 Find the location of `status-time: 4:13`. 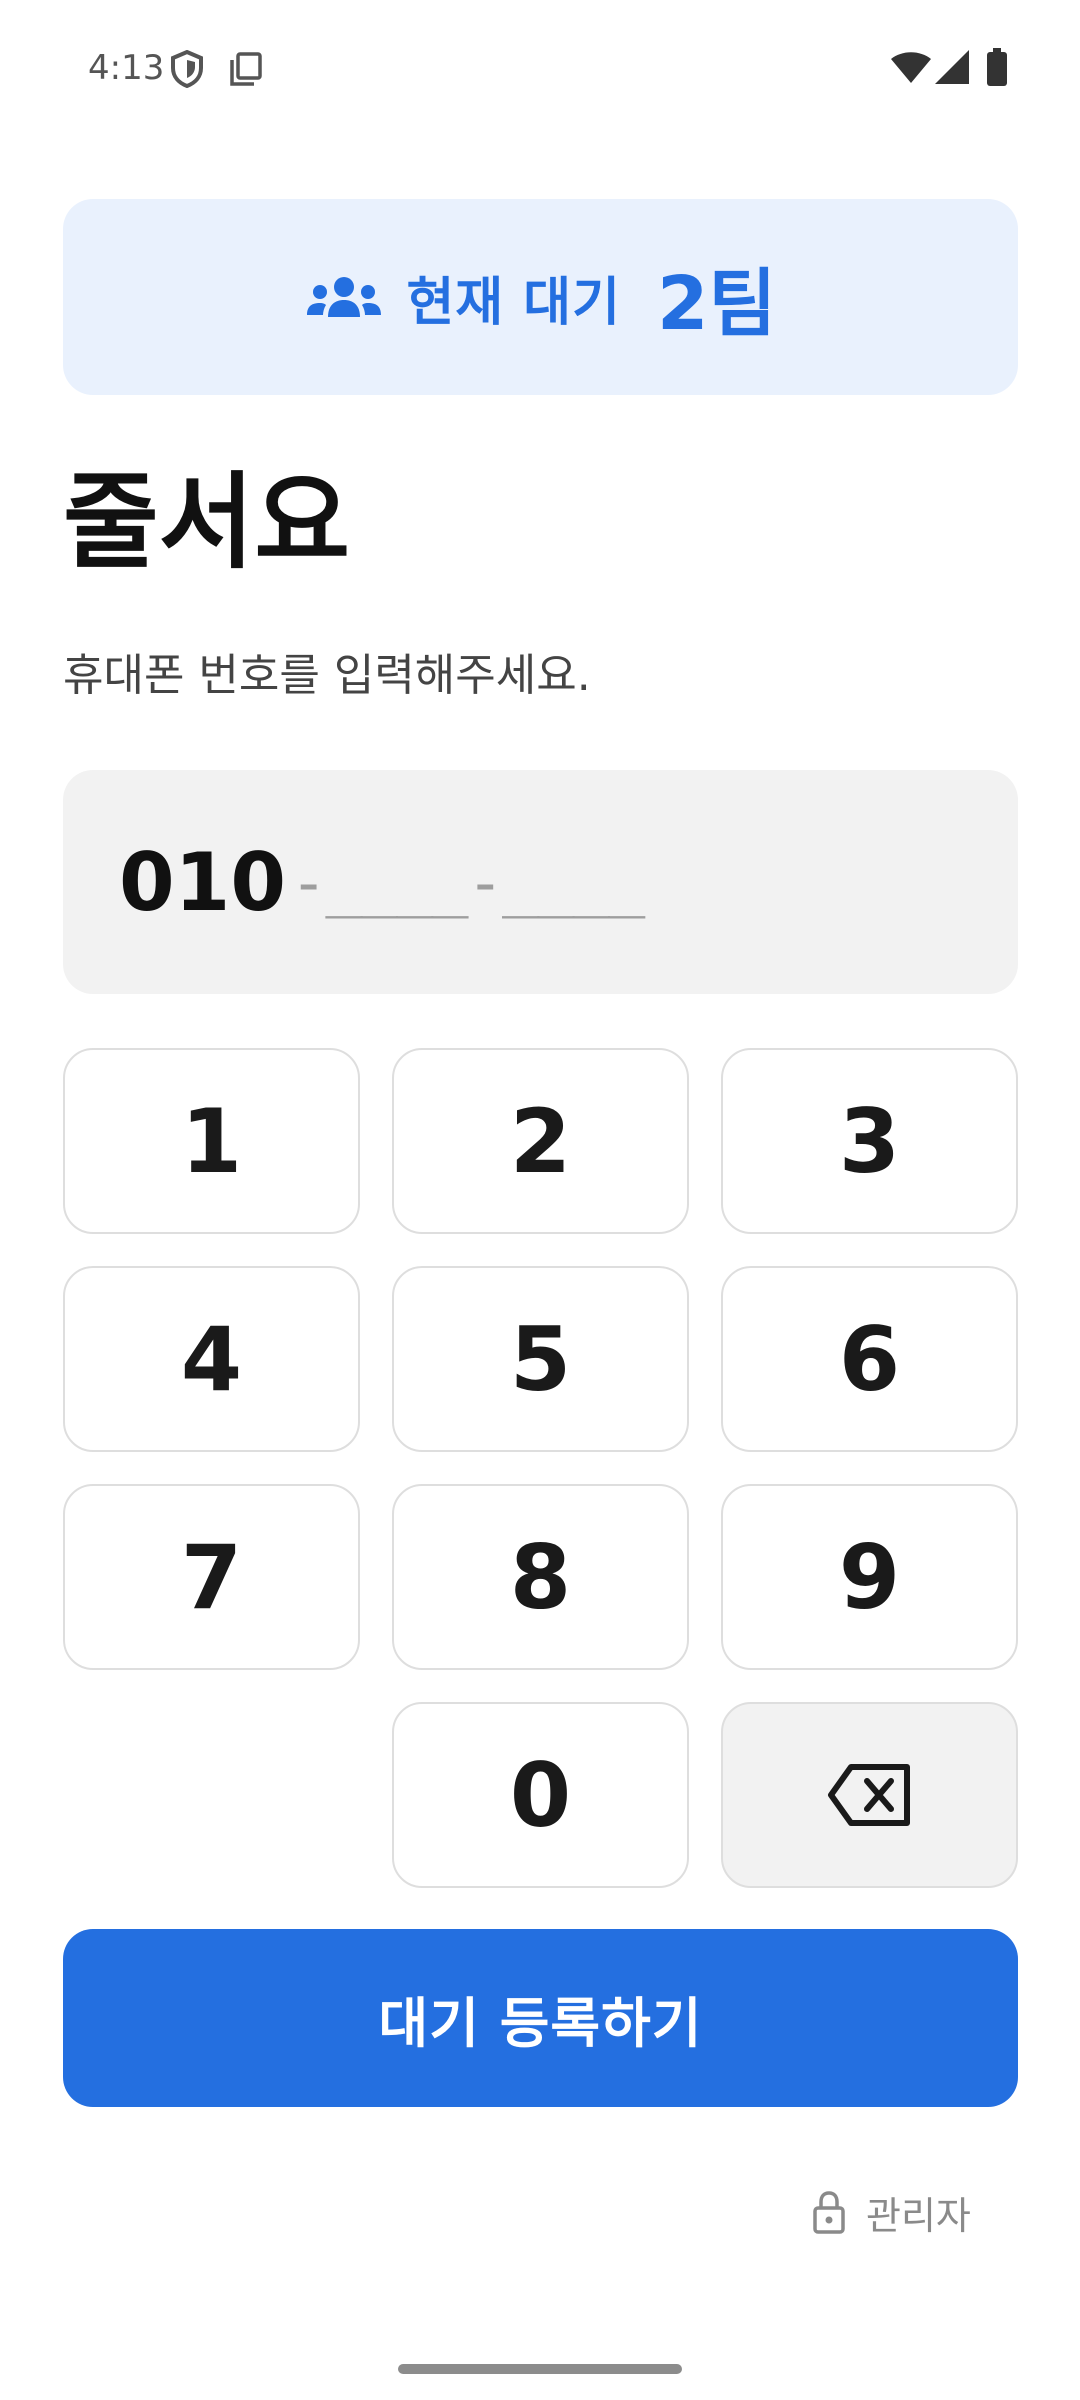

status-time: 4:13 is located at coordinates (126, 68).